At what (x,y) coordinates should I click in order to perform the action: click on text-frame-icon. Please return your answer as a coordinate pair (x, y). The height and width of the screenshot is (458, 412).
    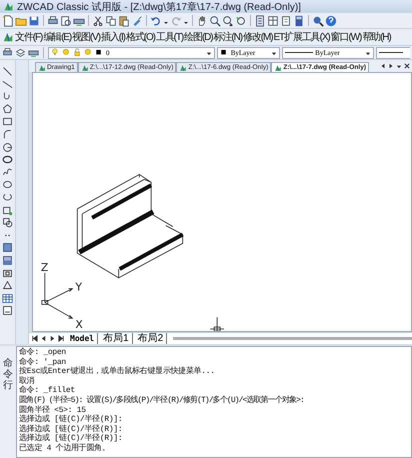
    Looking at the image, I should click on (7, 310).